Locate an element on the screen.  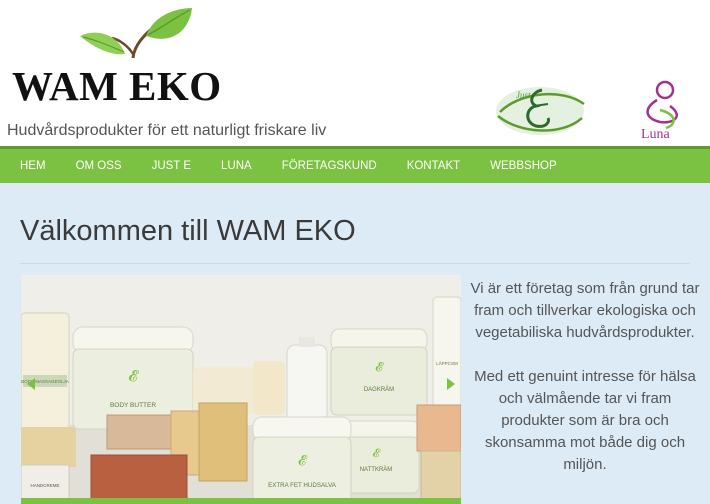
just-script-text: Just is located at coordinates (523, 95).